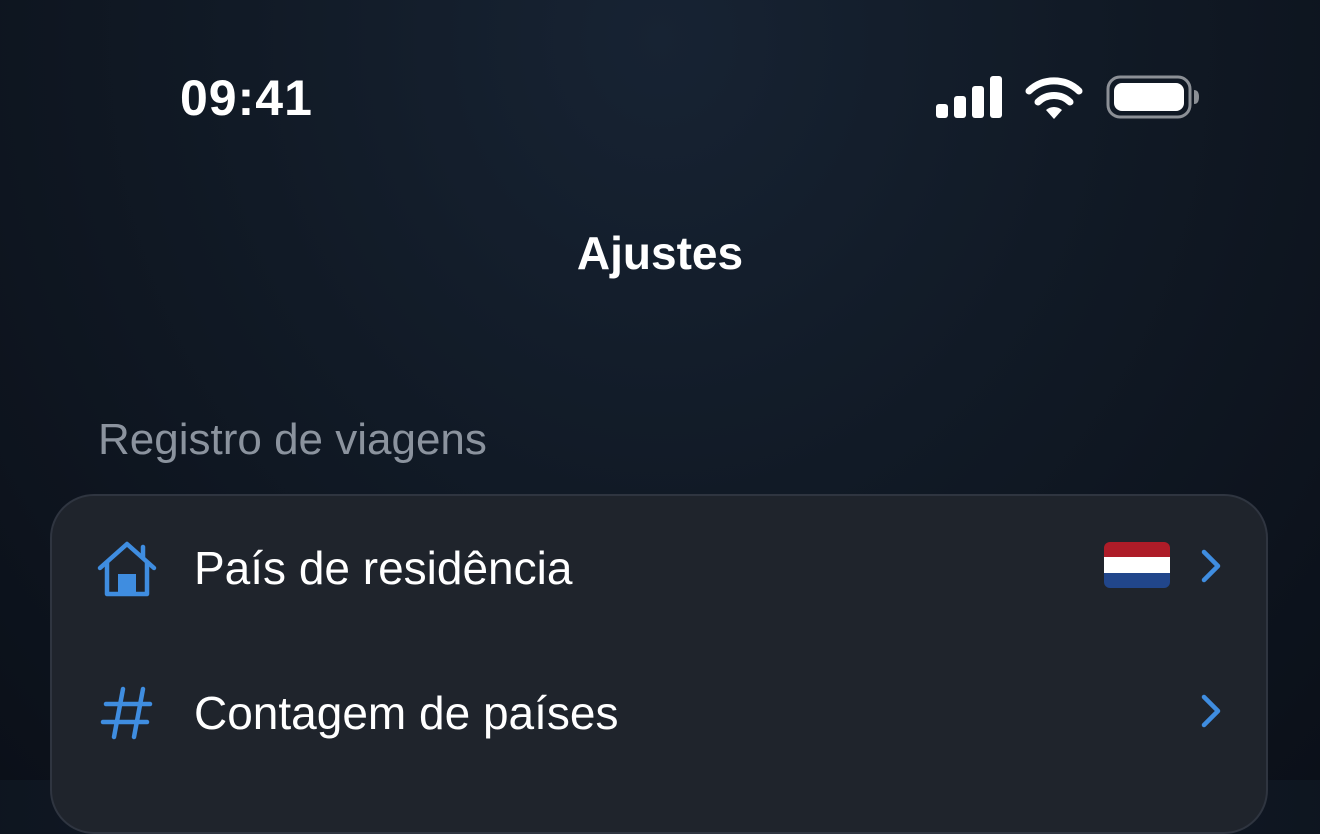  Describe the element at coordinates (406, 713) in the screenshot. I see `setting-label: Contagem de países` at that location.